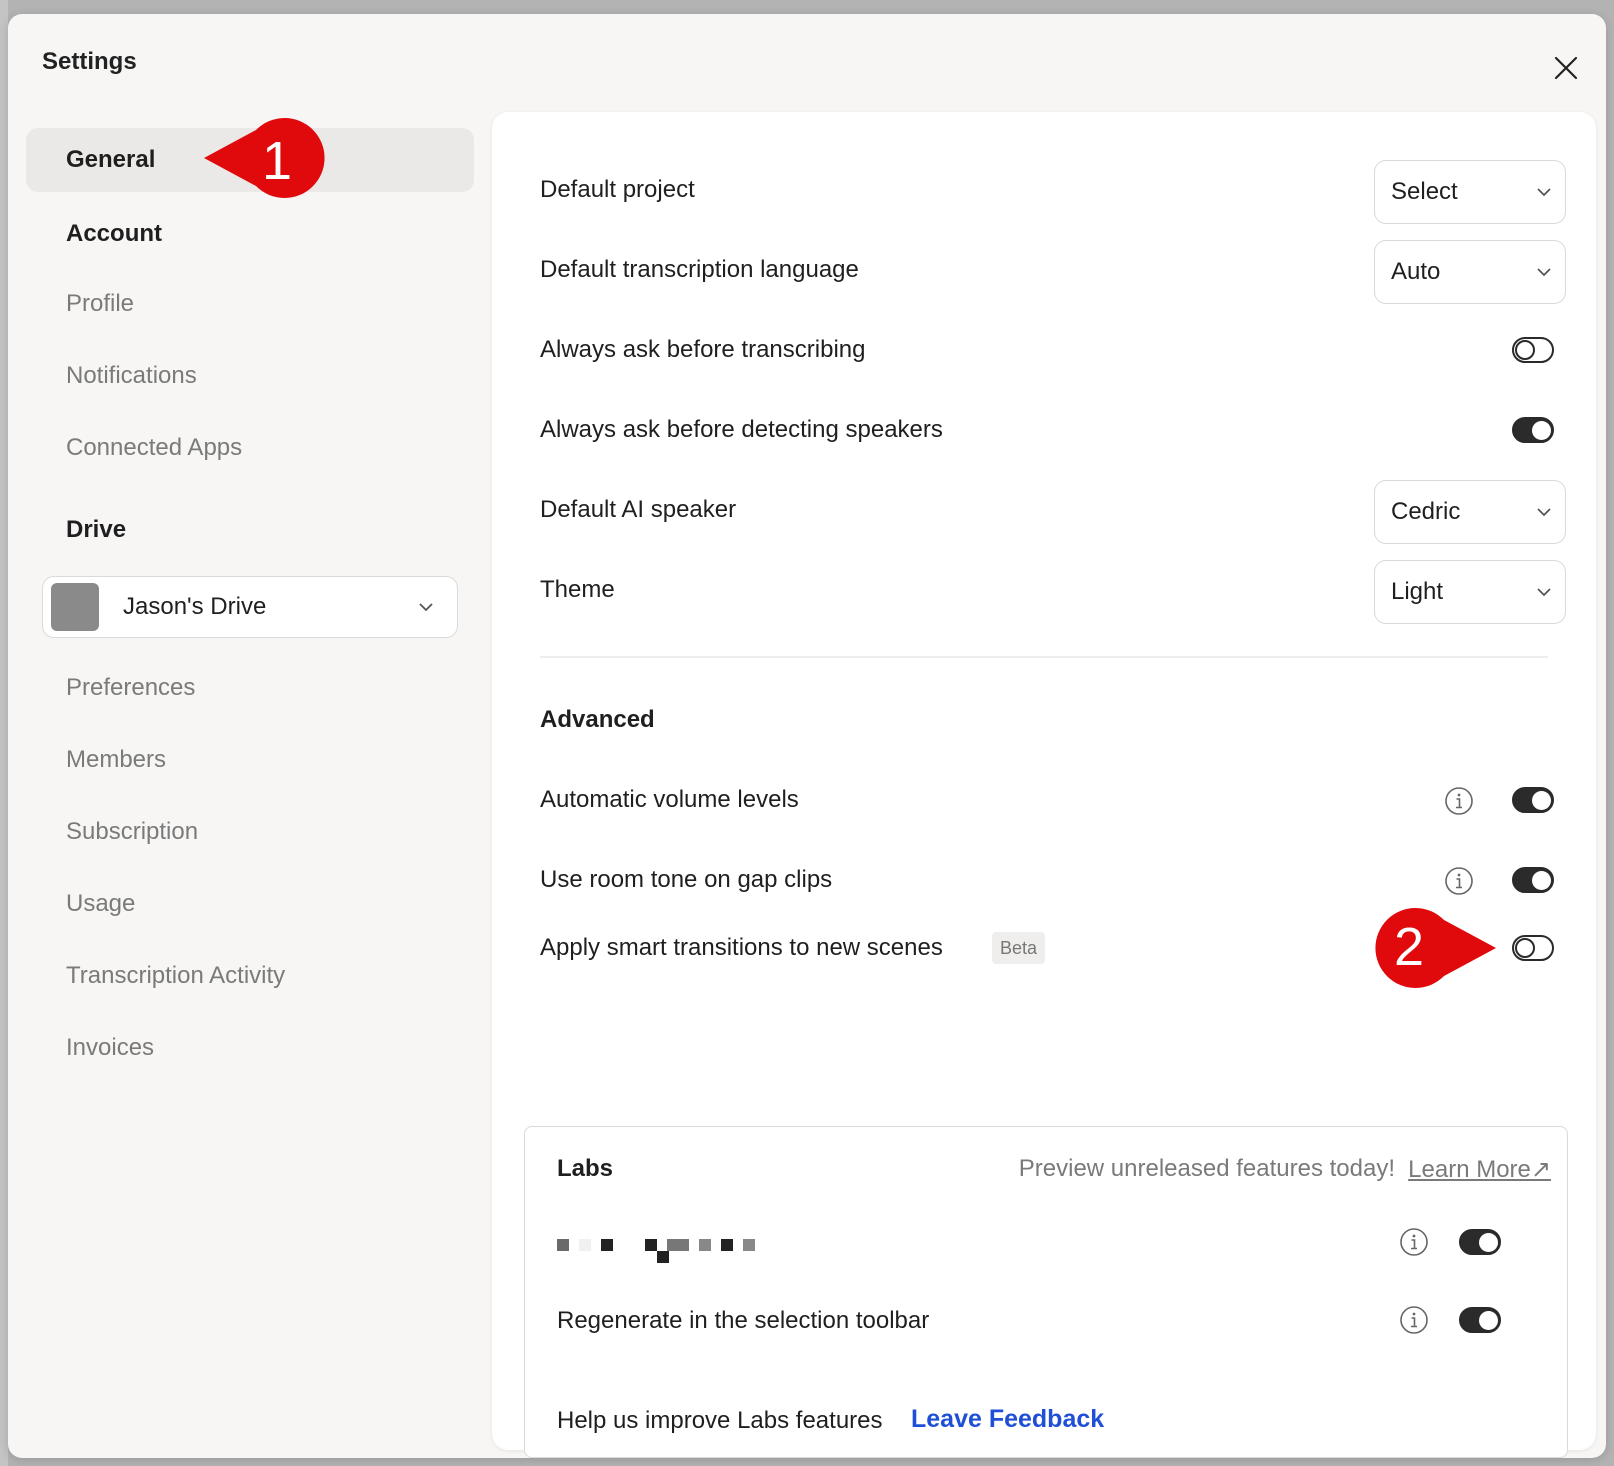  What do you see at coordinates (597, 719) in the screenshot?
I see `advanced-heading: Advanced` at bounding box center [597, 719].